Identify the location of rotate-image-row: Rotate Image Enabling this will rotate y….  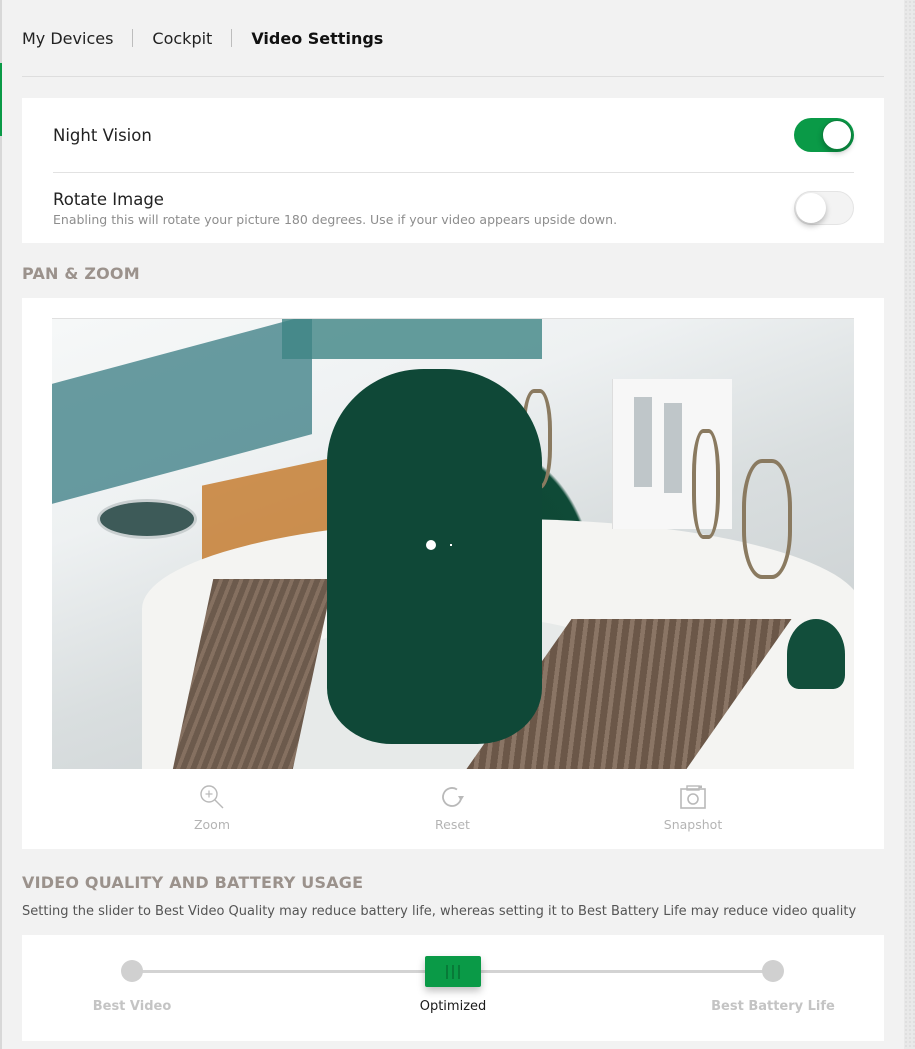
(453, 208).